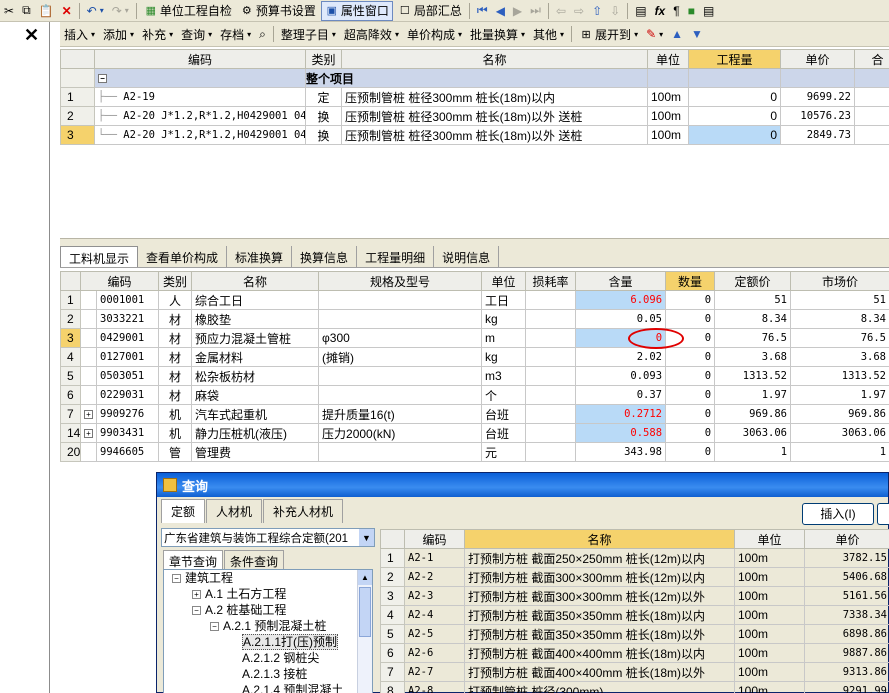 The image size is (889, 693). What do you see at coordinates (691, 11) in the screenshot?
I see `cube-icon: ■` at bounding box center [691, 11].